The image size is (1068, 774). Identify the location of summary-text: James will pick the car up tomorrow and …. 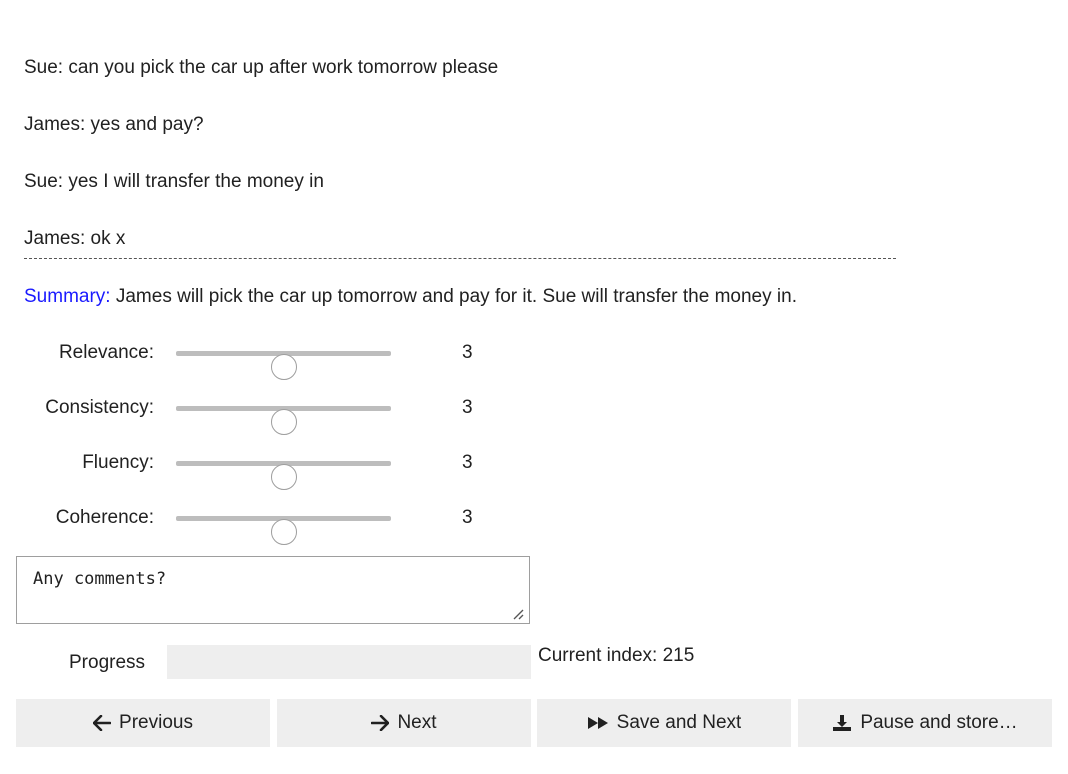
(453, 296).